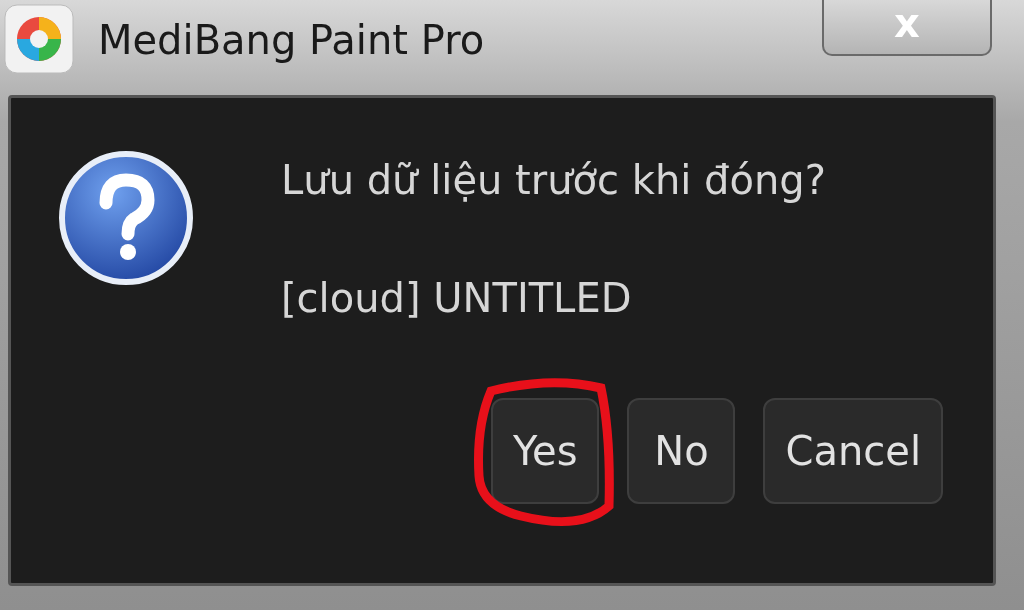 The image size is (1024, 610). What do you see at coordinates (545, 451) in the screenshot?
I see `dialog-button: Yes` at bounding box center [545, 451].